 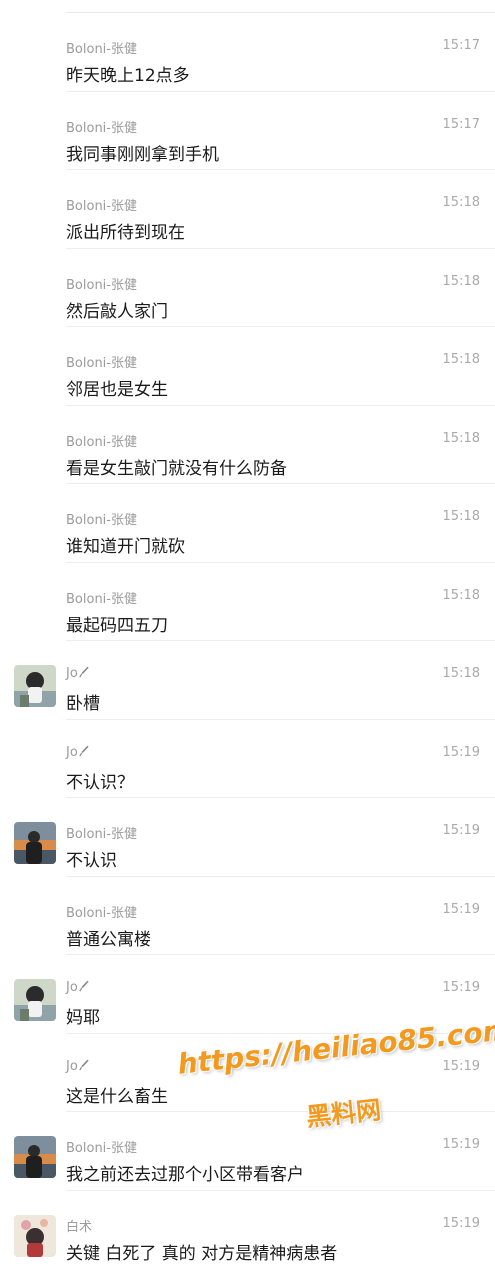 I want to click on message-text: 邻居也是女生, so click(x=117, y=390).